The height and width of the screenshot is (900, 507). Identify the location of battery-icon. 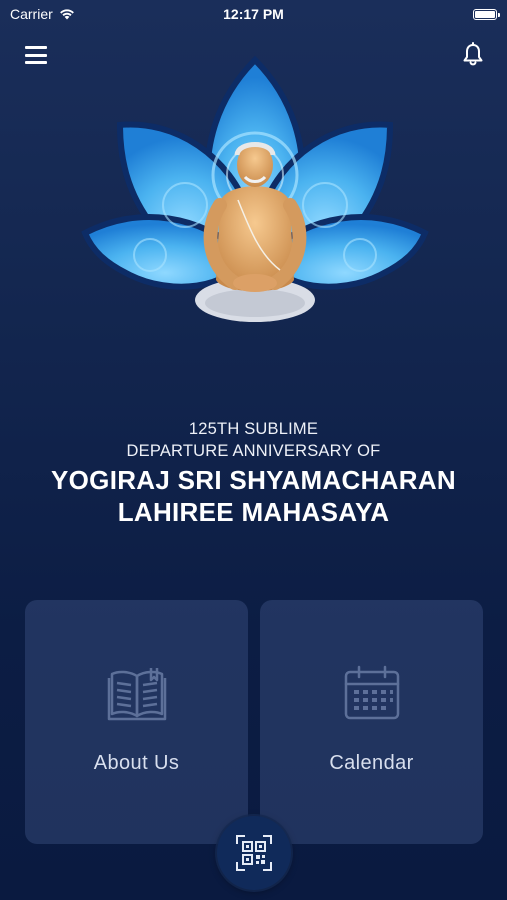
(486, 14).